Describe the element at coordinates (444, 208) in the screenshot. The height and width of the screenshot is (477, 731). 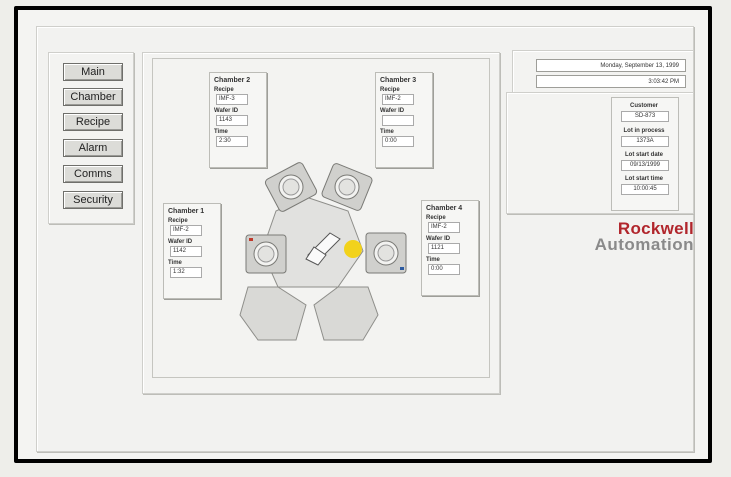
I see `chamber4-title: Chamber 4` at that location.